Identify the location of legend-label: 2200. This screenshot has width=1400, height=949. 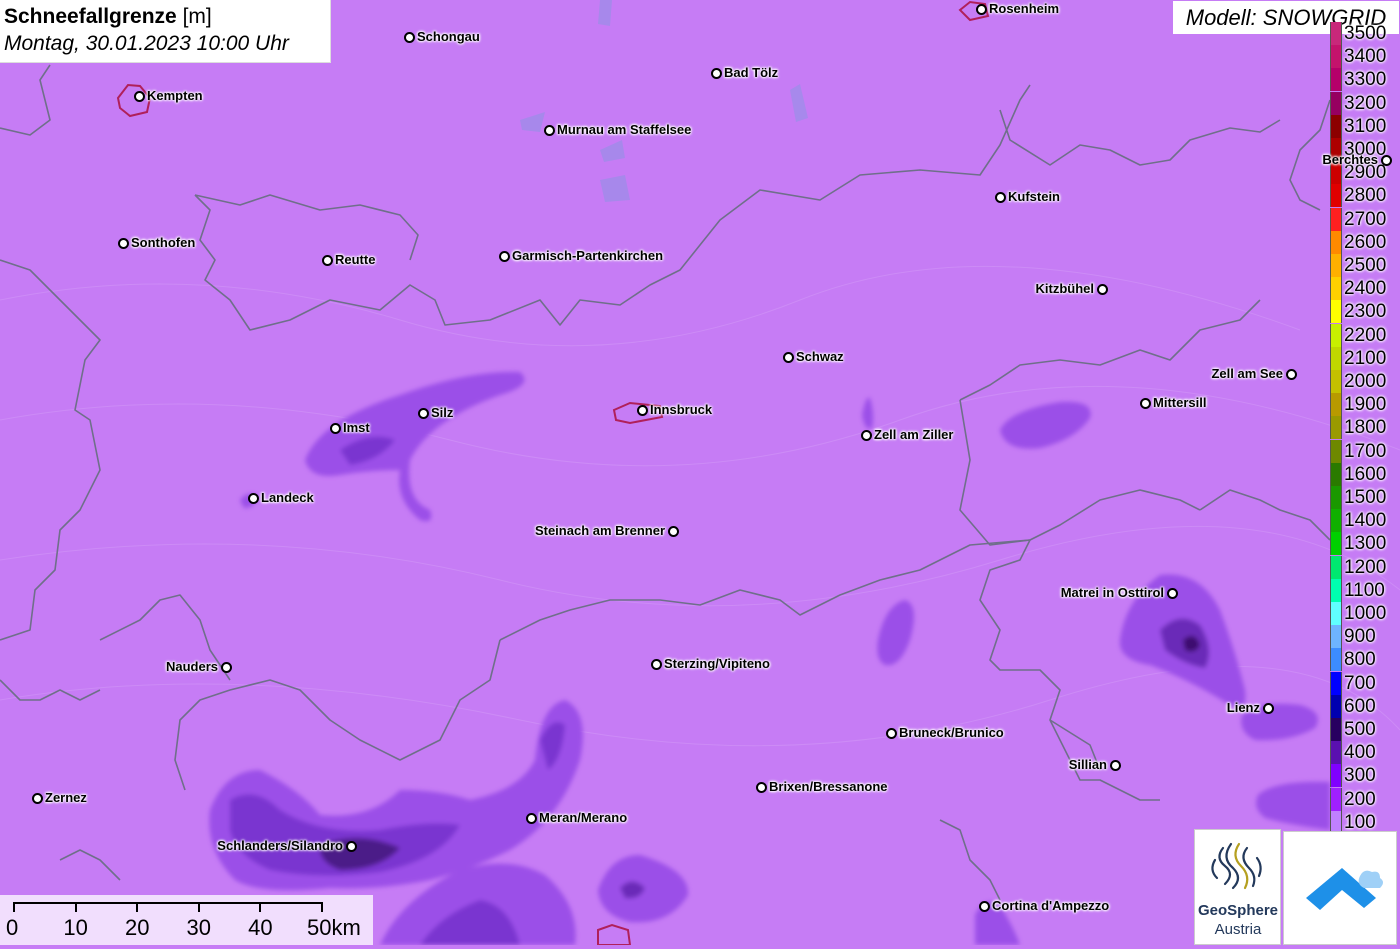
(1365, 335).